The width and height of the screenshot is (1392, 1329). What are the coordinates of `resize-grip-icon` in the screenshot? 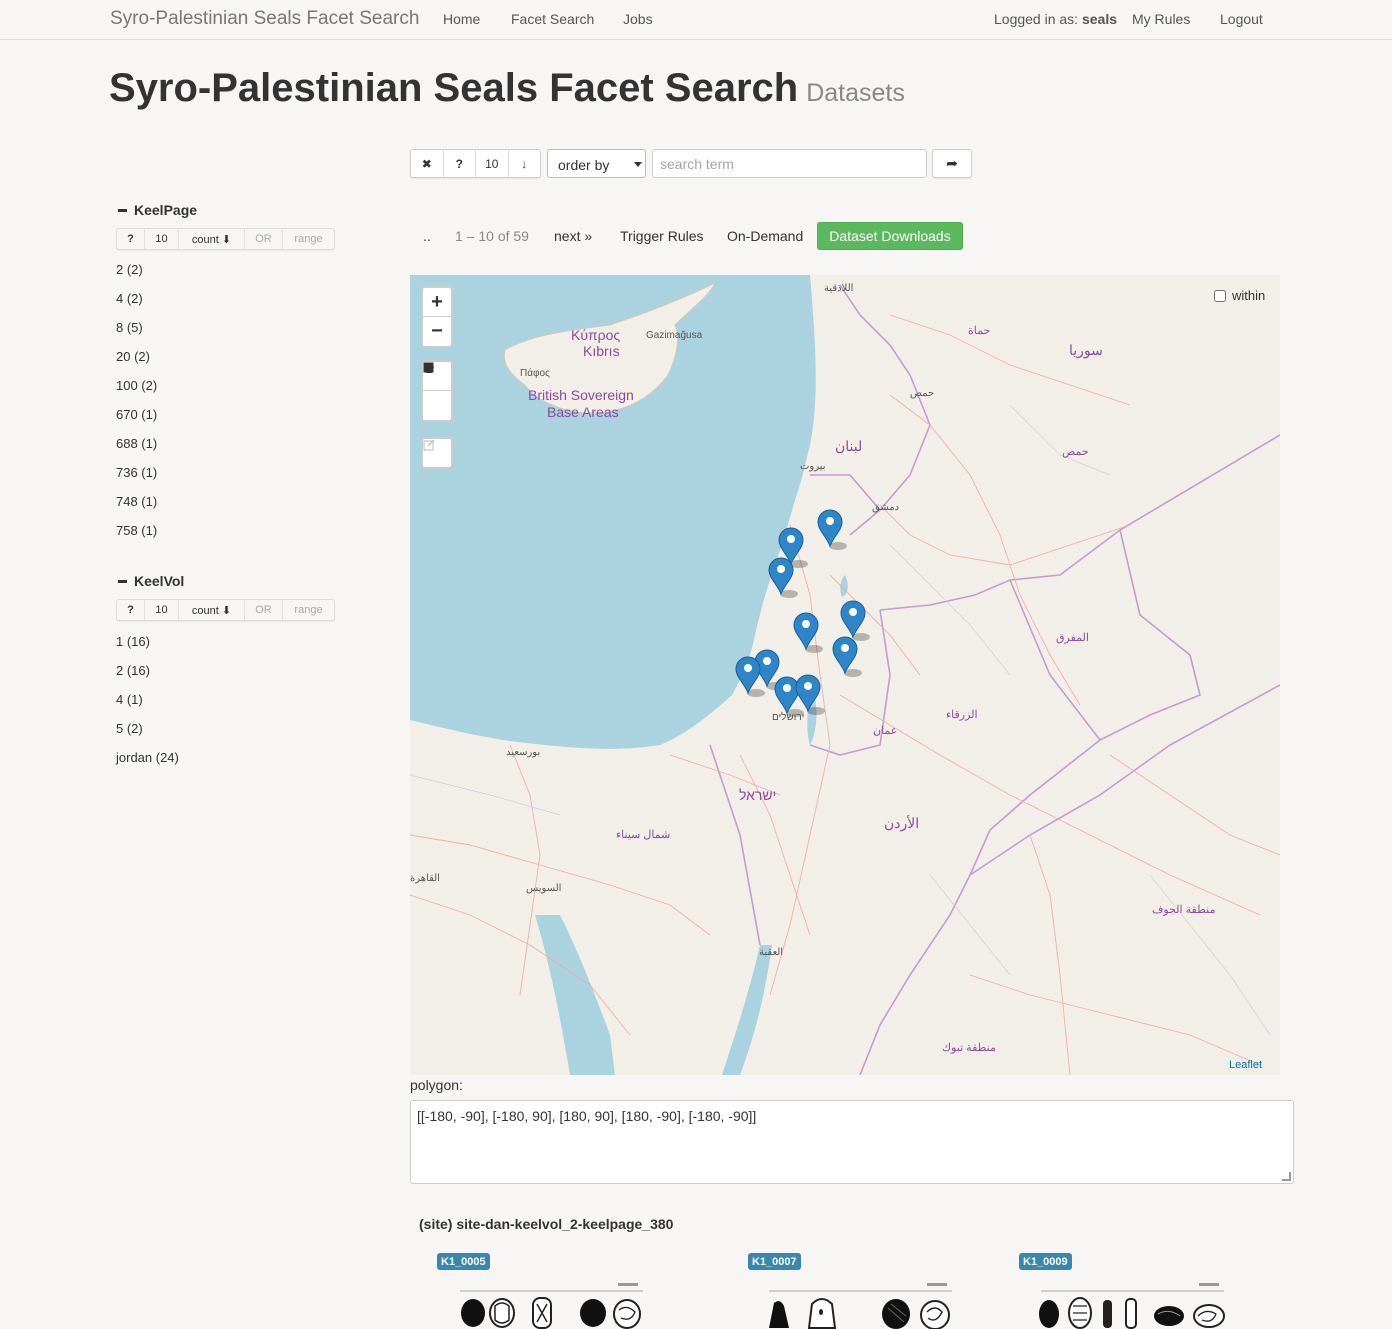 It's located at (1286, 1176).